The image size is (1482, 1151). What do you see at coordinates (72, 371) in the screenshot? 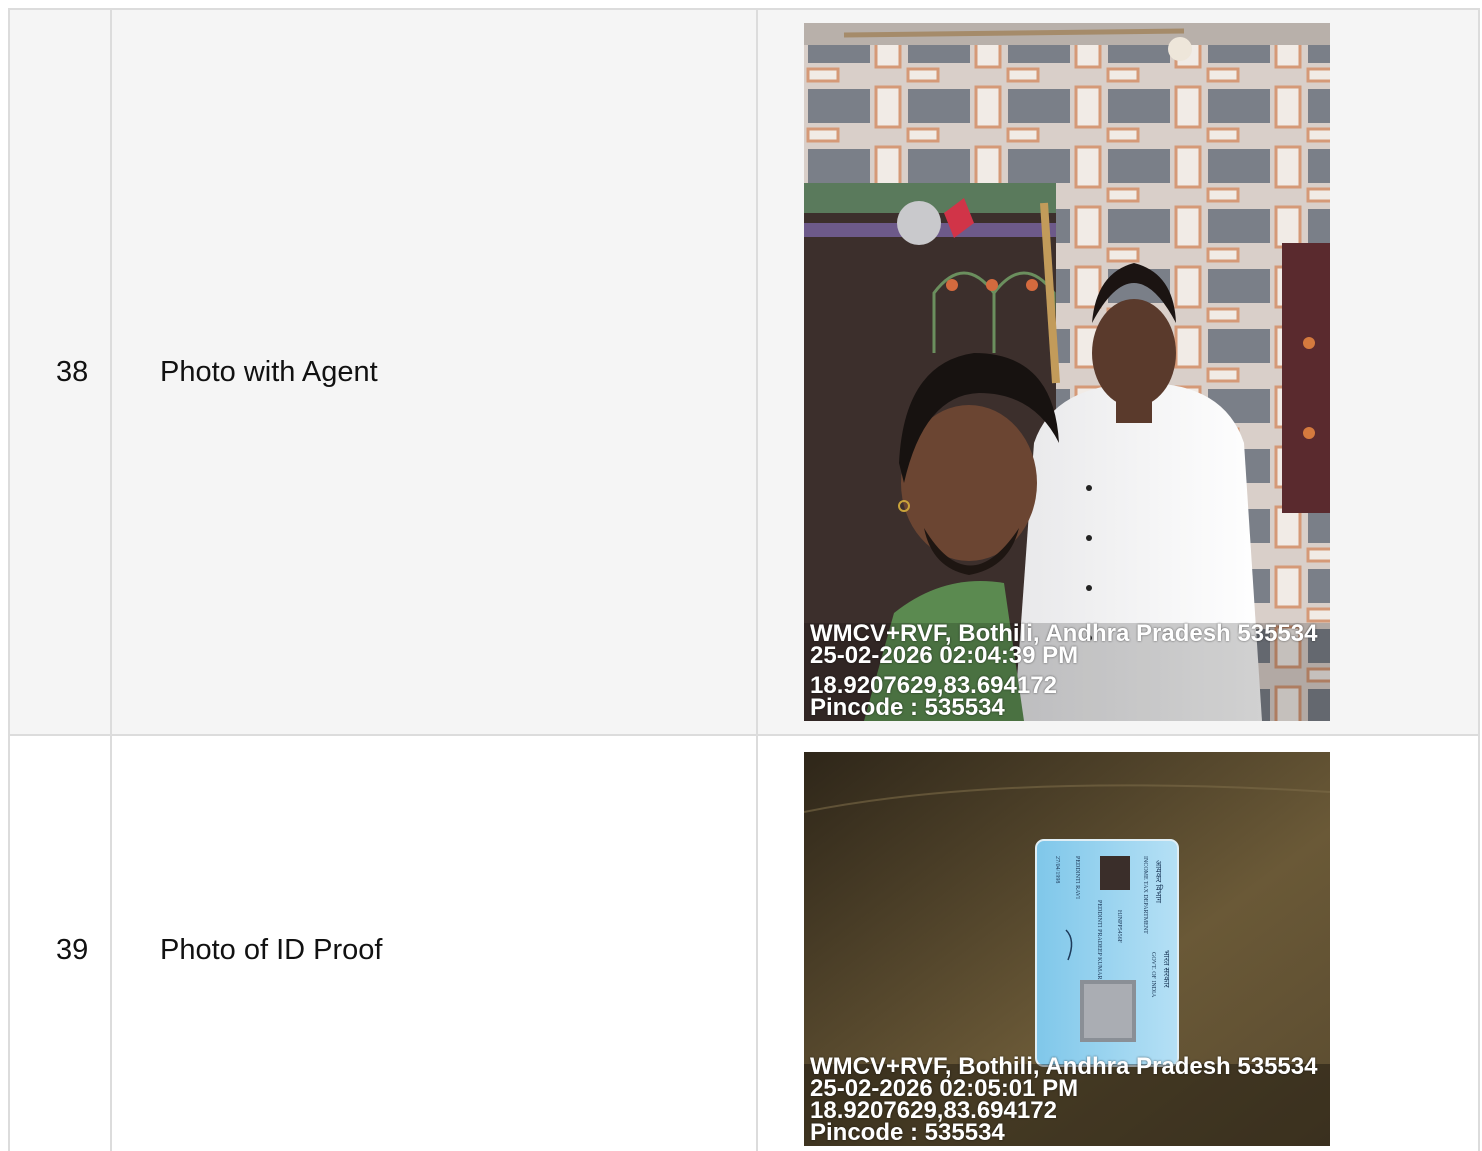
I see `row-number: 38` at bounding box center [72, 371].